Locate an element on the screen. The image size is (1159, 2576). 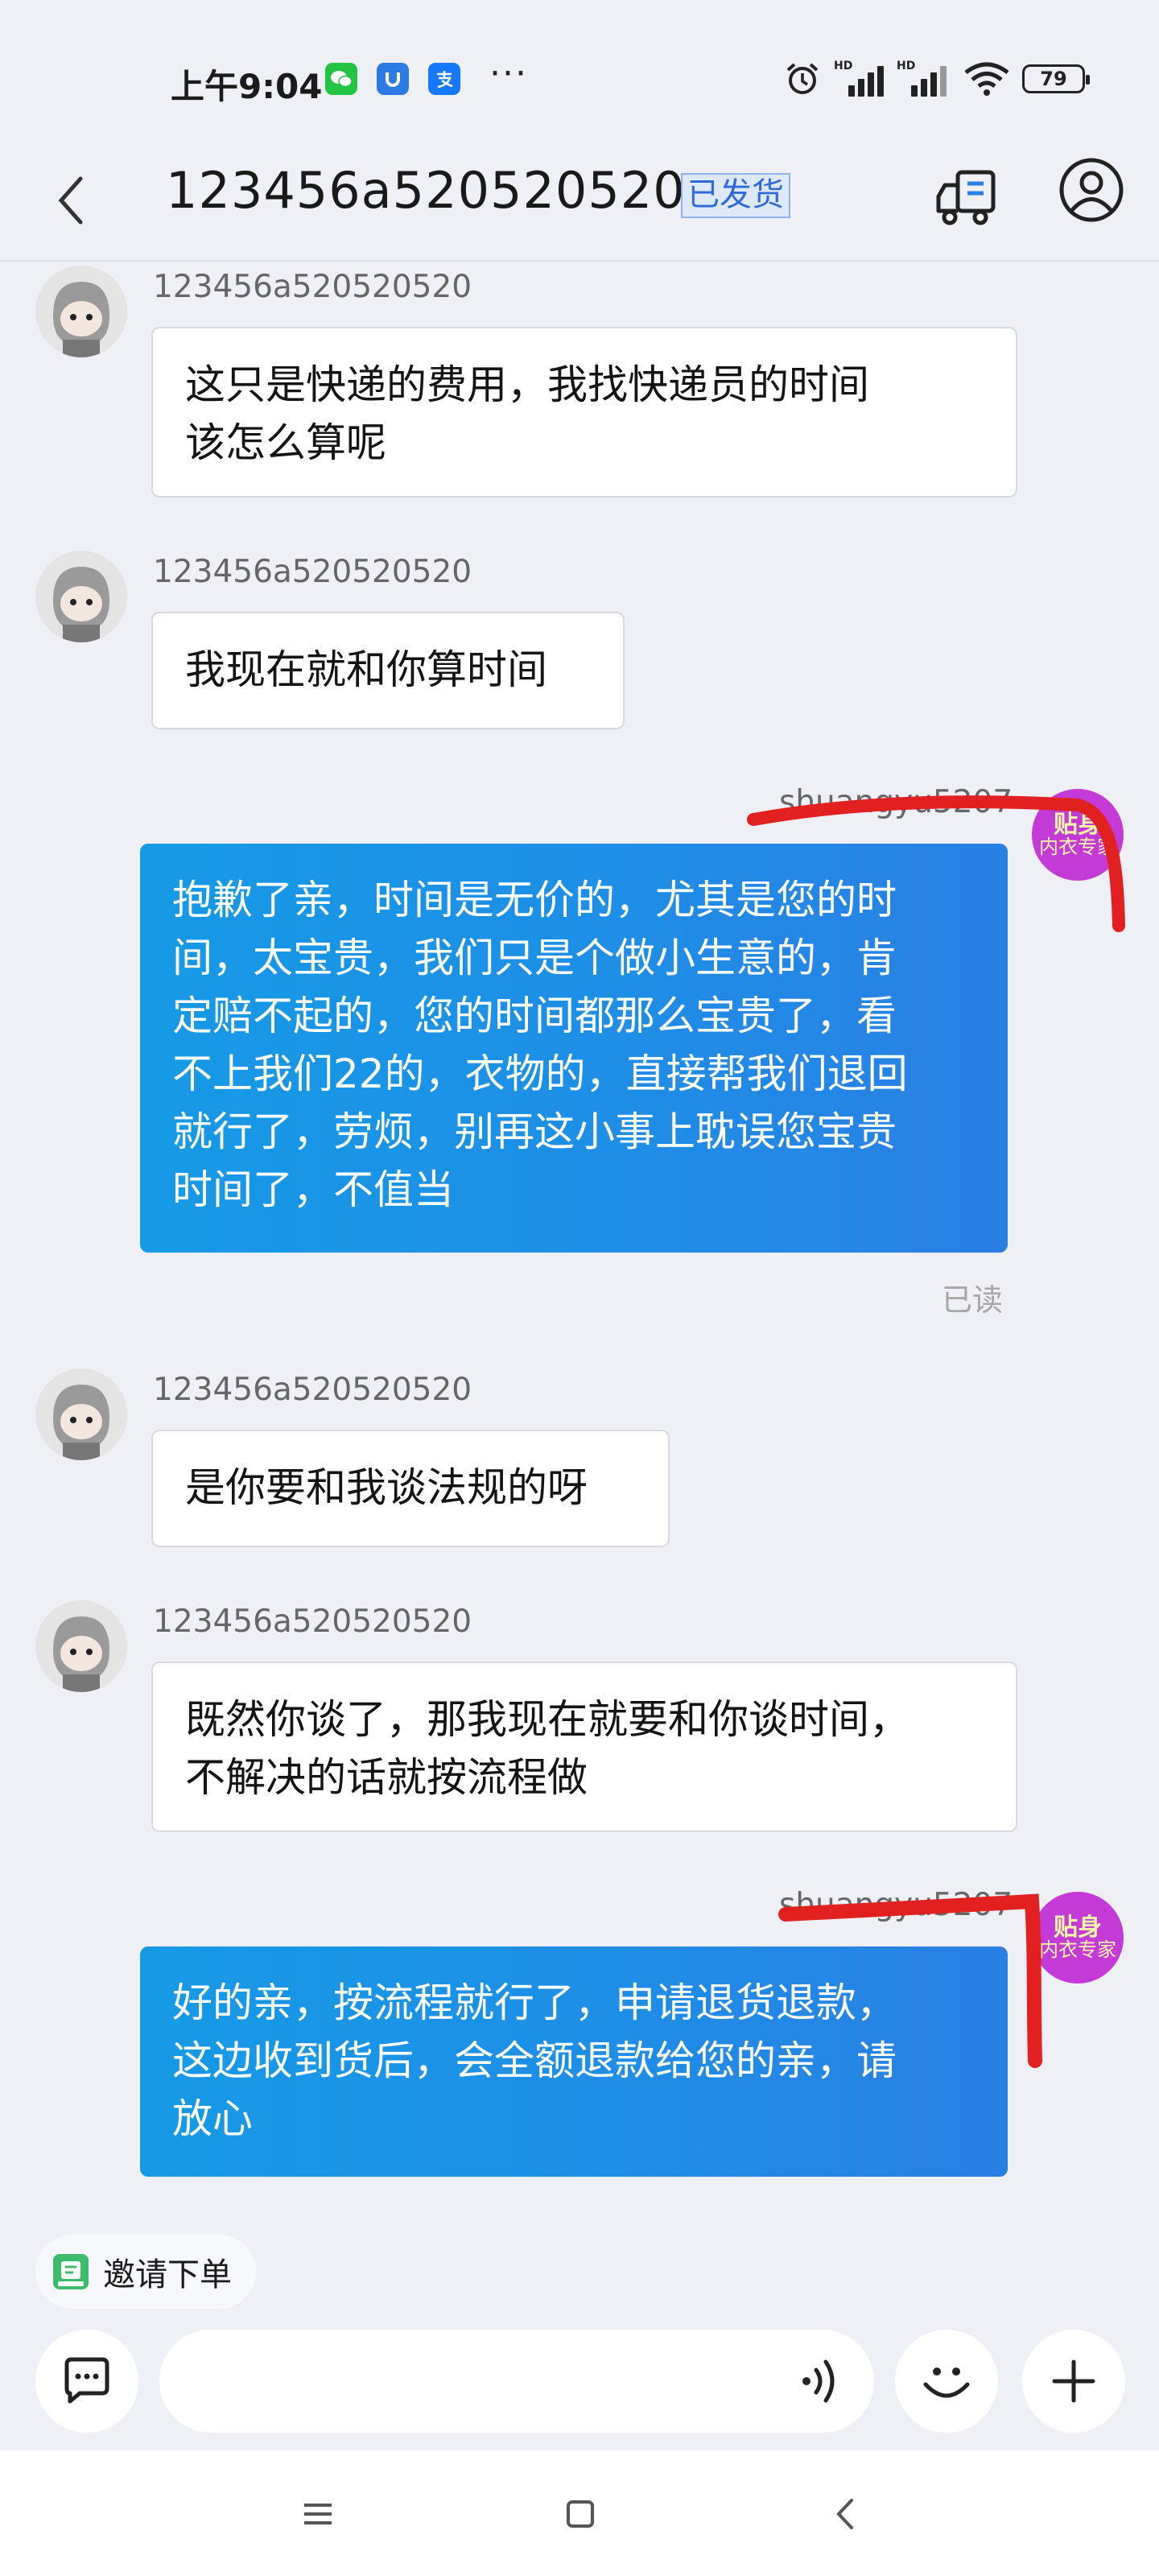
message-input-bar is located at coordinates (579, 2382).